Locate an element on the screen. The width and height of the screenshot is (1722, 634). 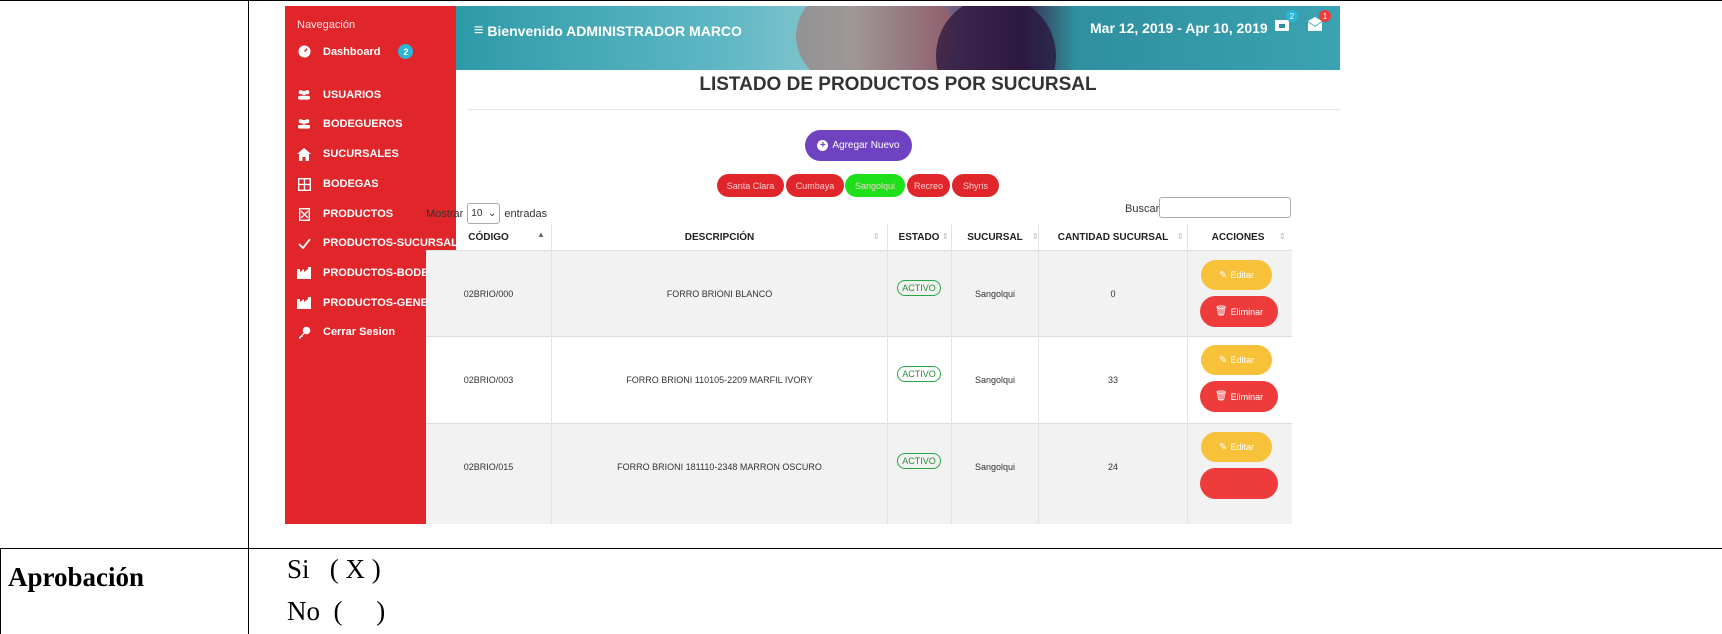
sidebar-item-dashboard: Dashboard 2 is located at coordinates (355, 51).